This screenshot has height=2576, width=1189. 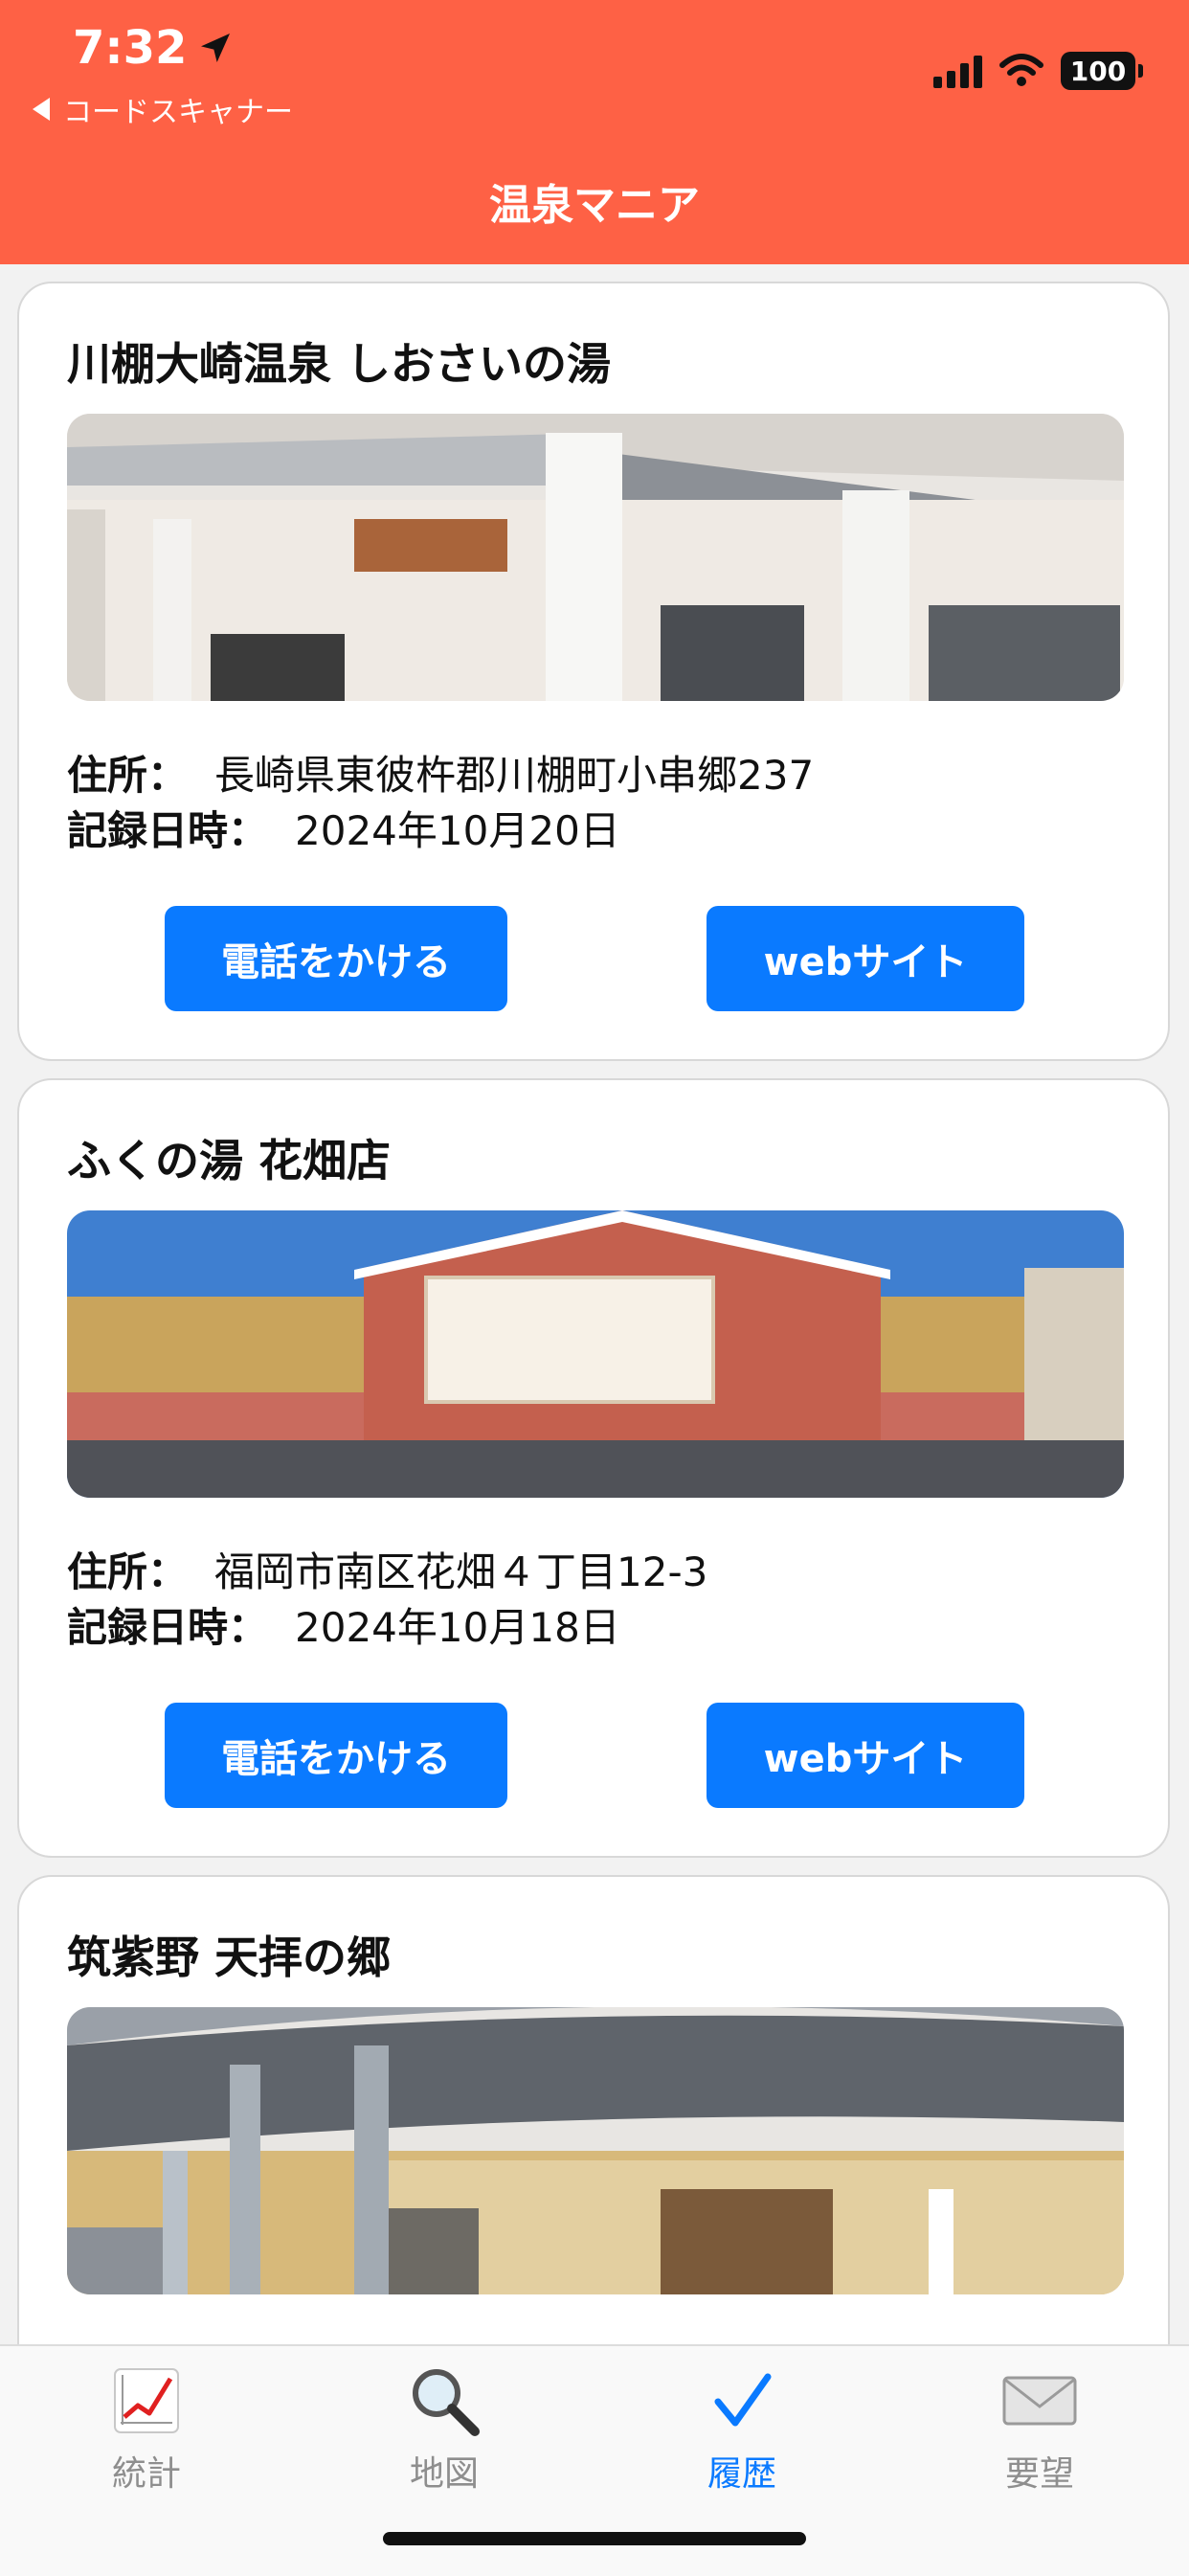 I want to click on home-indicator, so click(x=594, y=2538).